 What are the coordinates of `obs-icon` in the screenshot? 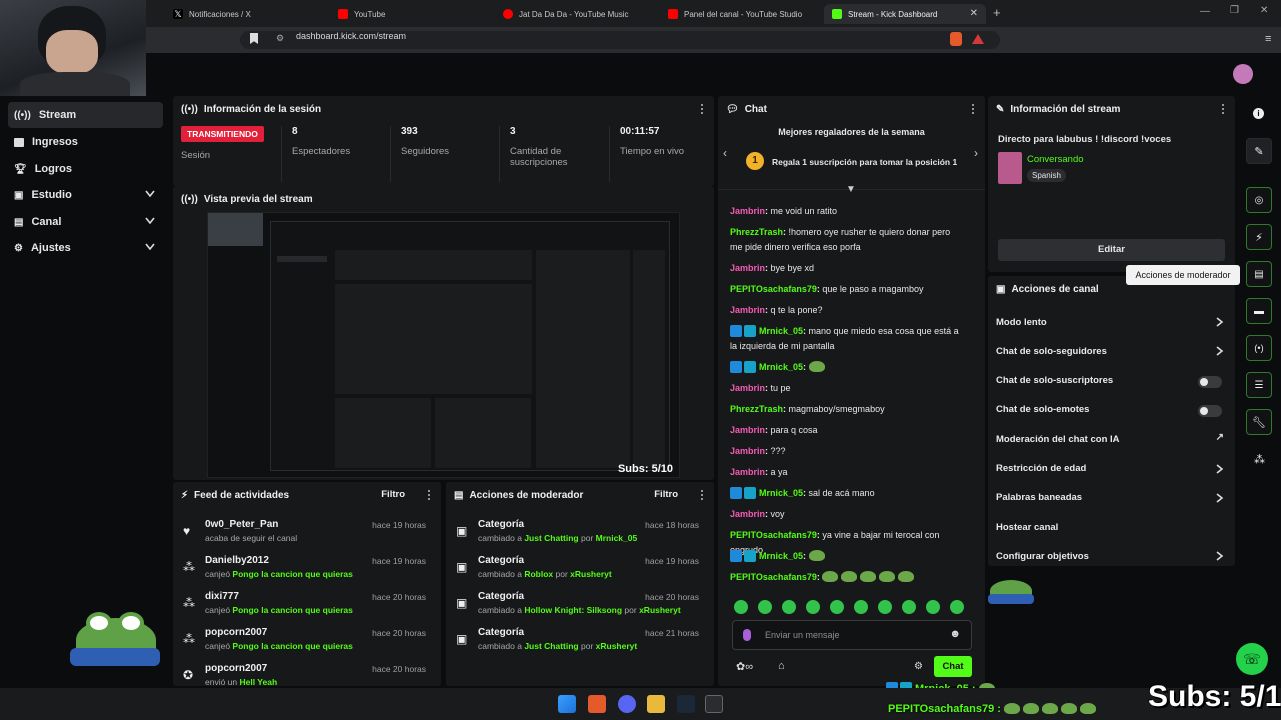 It's located at (714, 704).